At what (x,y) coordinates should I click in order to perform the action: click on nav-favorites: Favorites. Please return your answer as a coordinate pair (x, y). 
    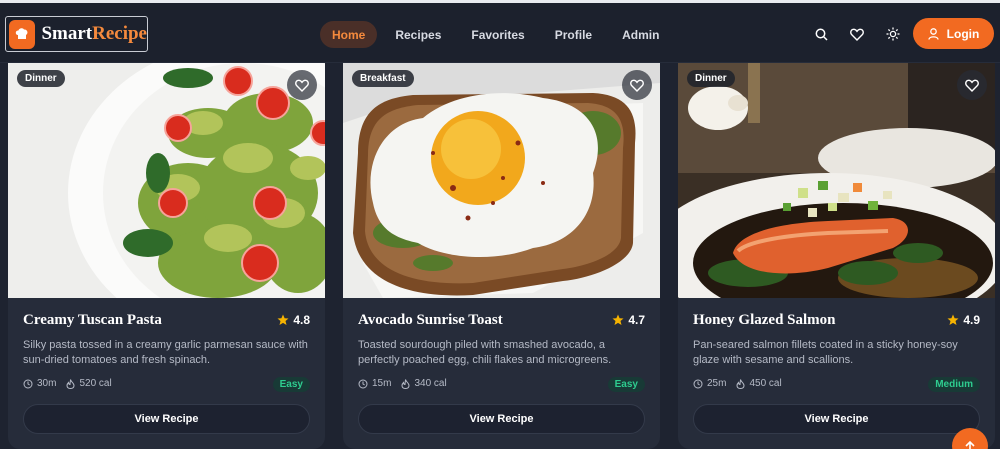
    Looking at the image, I should click on (497, 34).